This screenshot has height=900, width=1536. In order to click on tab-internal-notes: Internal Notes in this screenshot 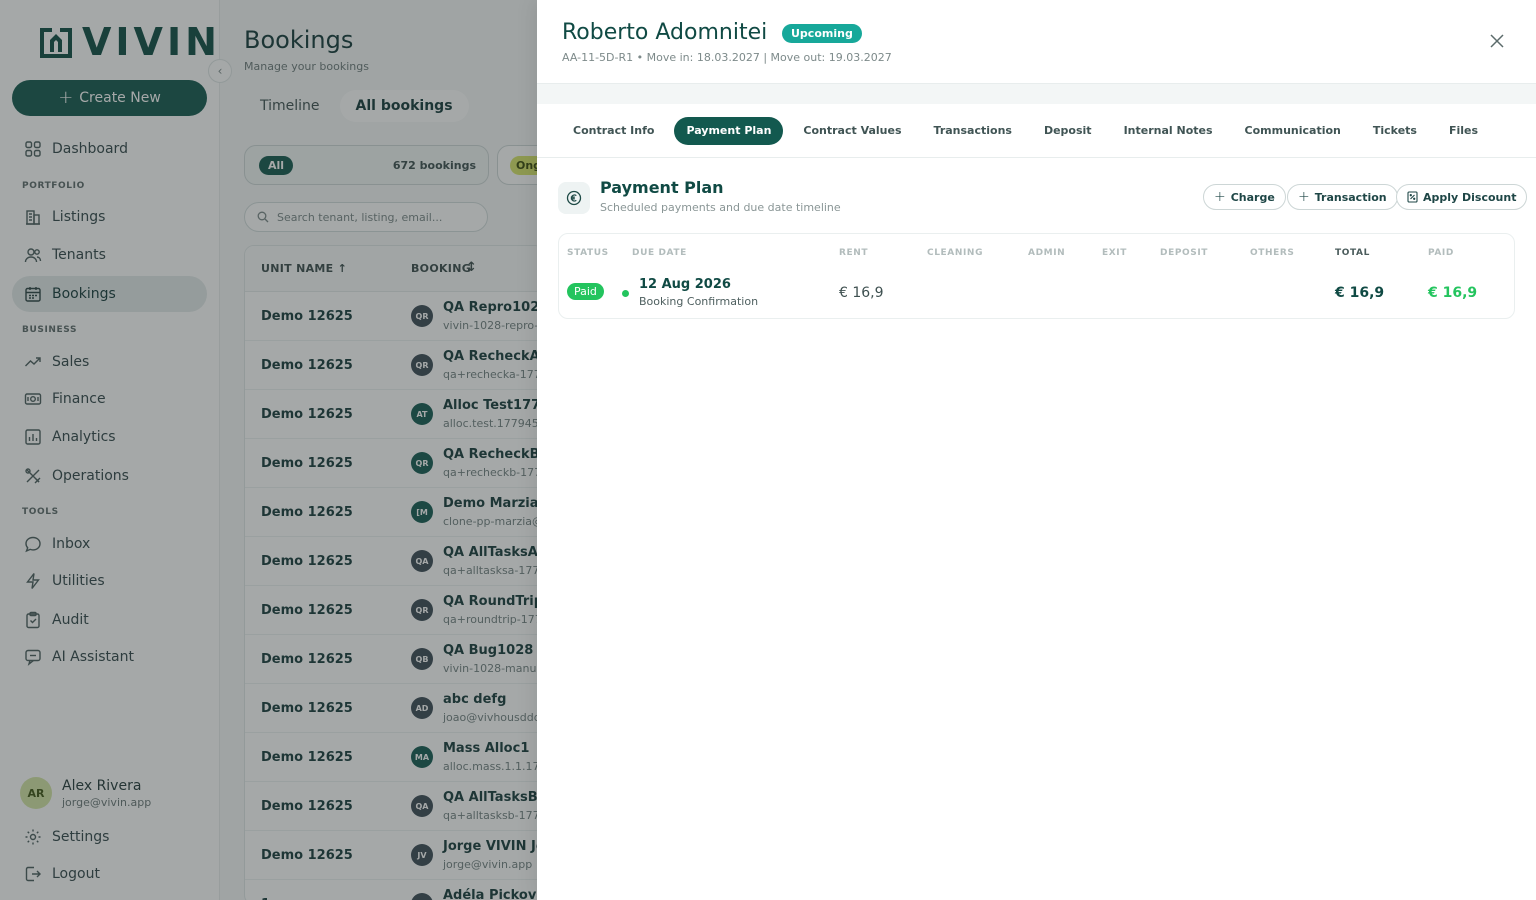, I will do `click(1168, 131)`.